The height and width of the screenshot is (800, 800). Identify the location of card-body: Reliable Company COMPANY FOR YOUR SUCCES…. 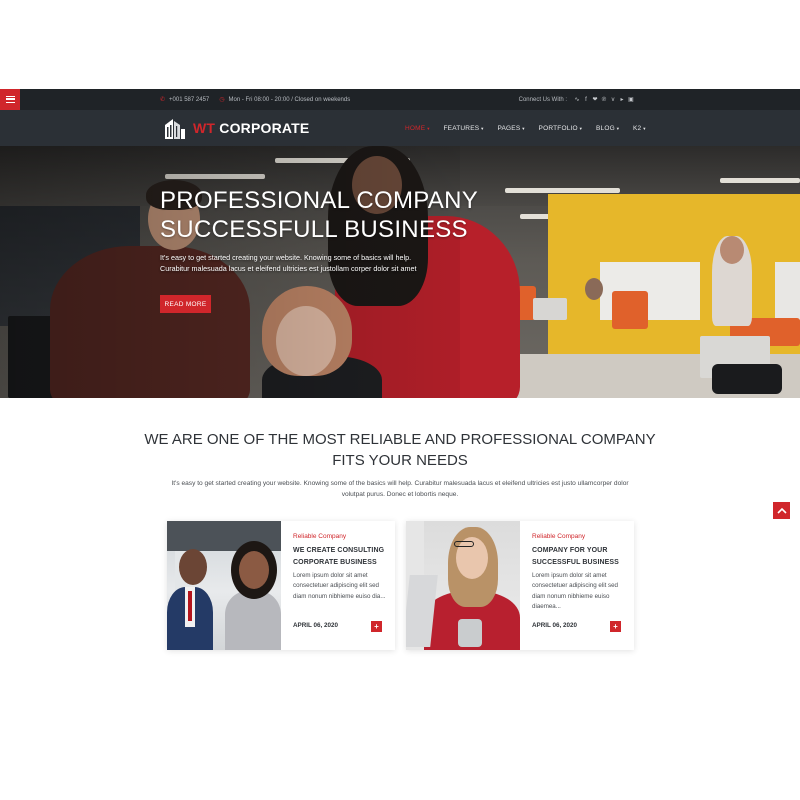
(577, 585).